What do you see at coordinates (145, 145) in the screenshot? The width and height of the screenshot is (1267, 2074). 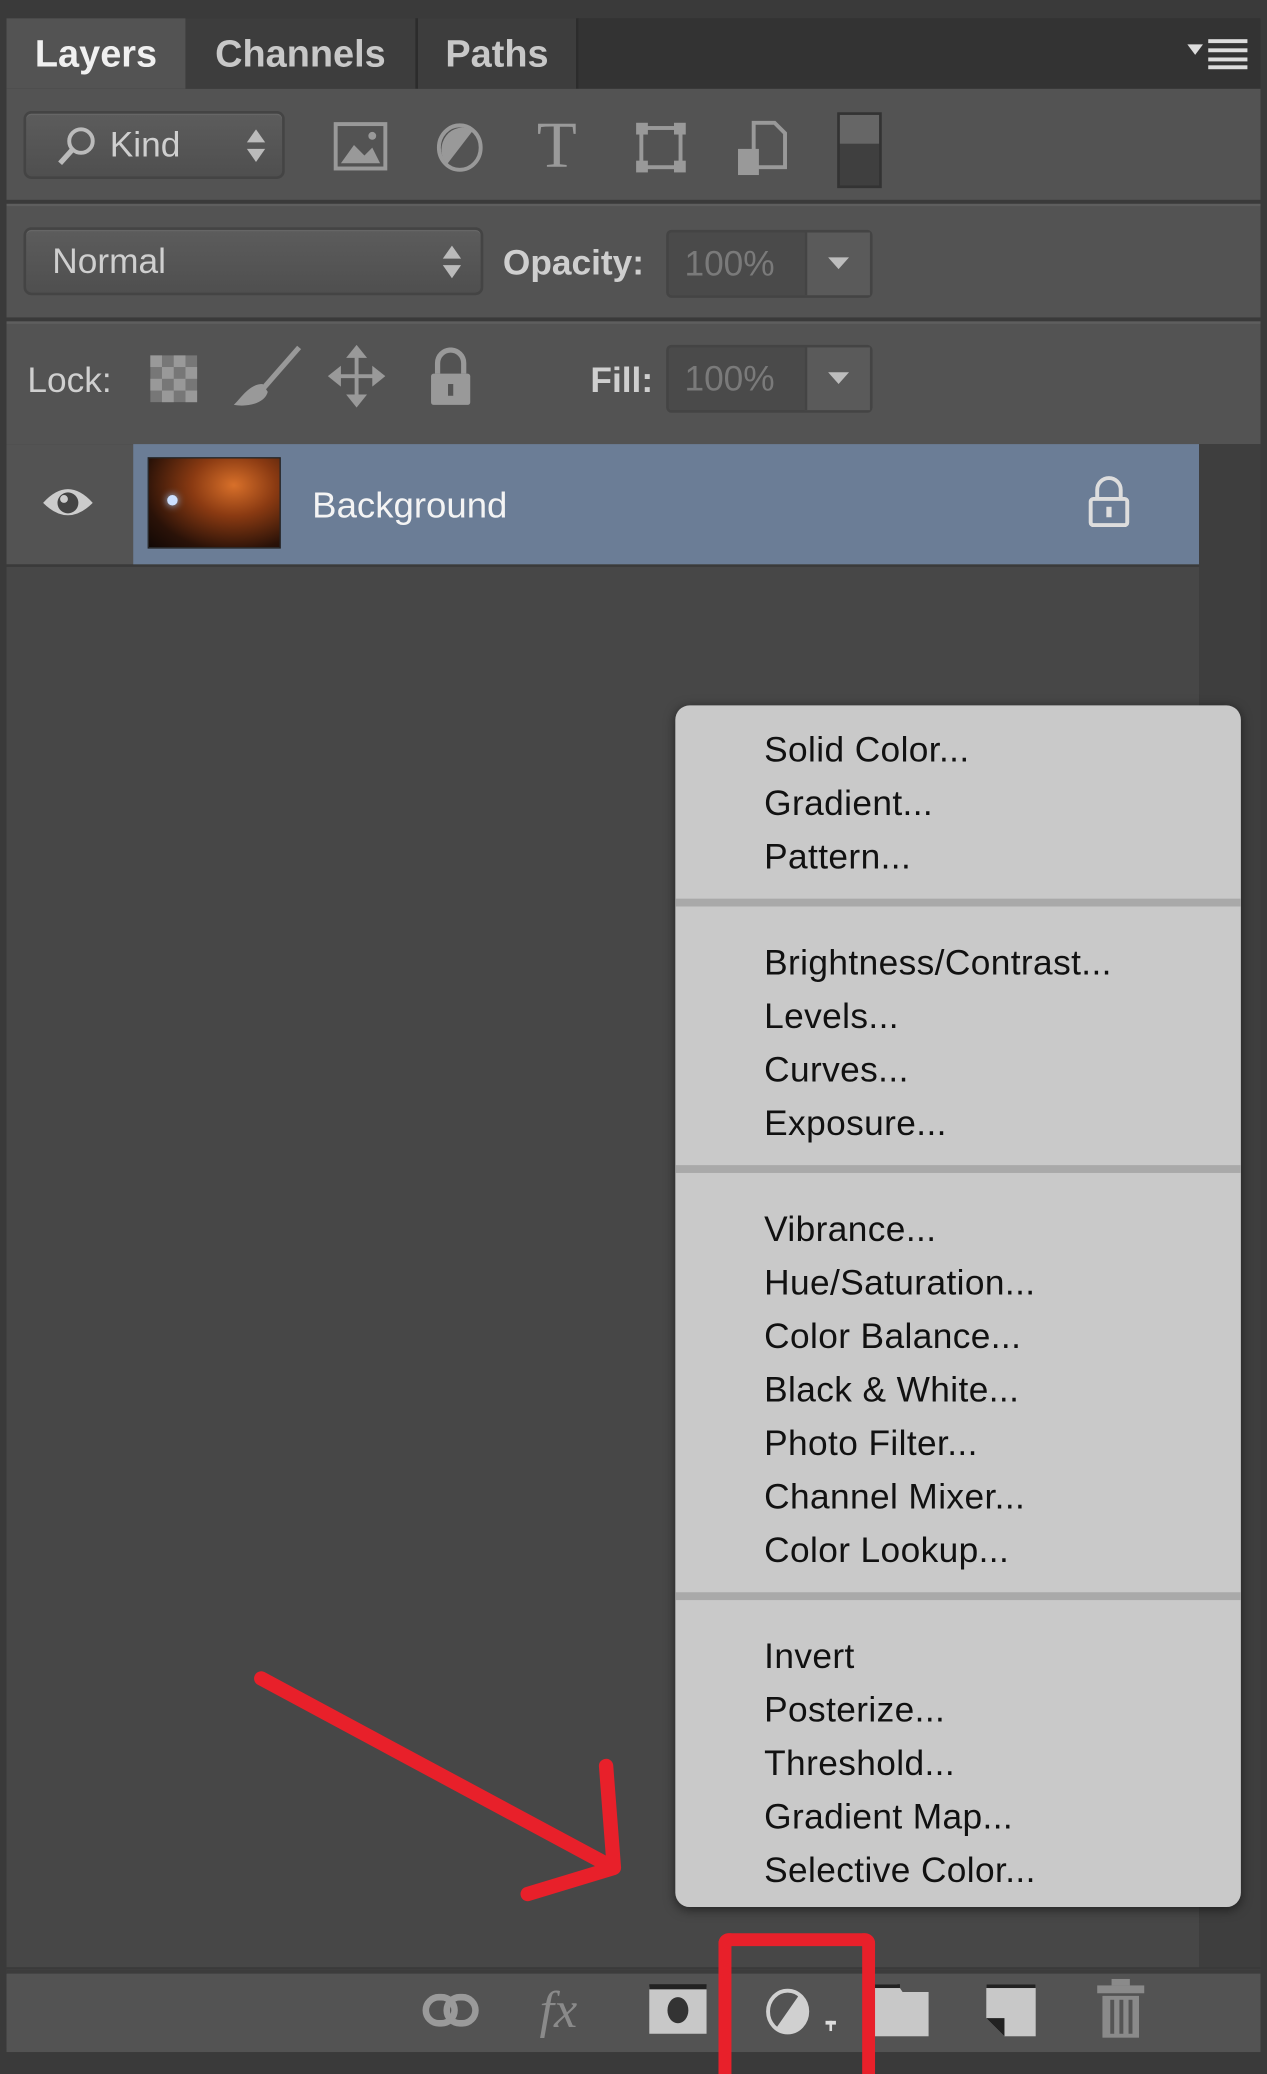 I see `kind-label: Kind` at bounding box center [145, 145].